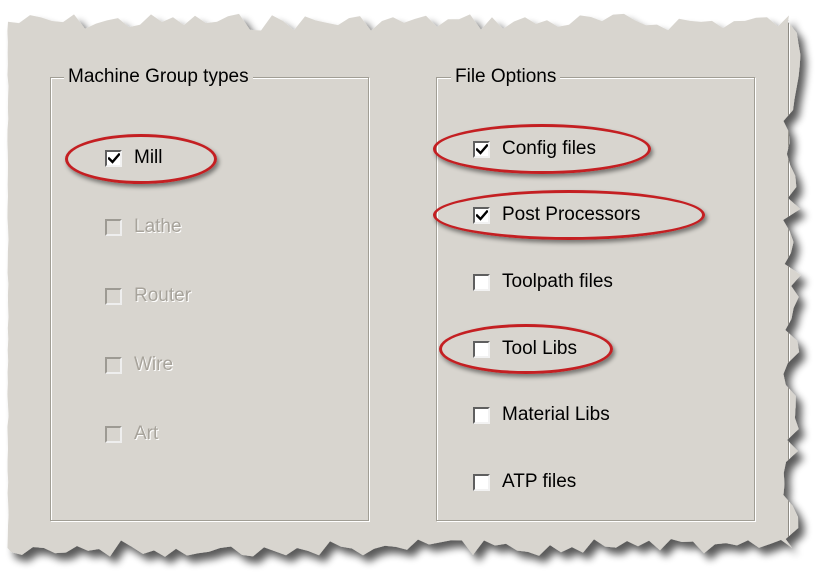 This screenshot has height=579, width=822. Describe the element at coordinates (539, 481) in the screenshot. I see `atp-files-label: ATP files` at that location.